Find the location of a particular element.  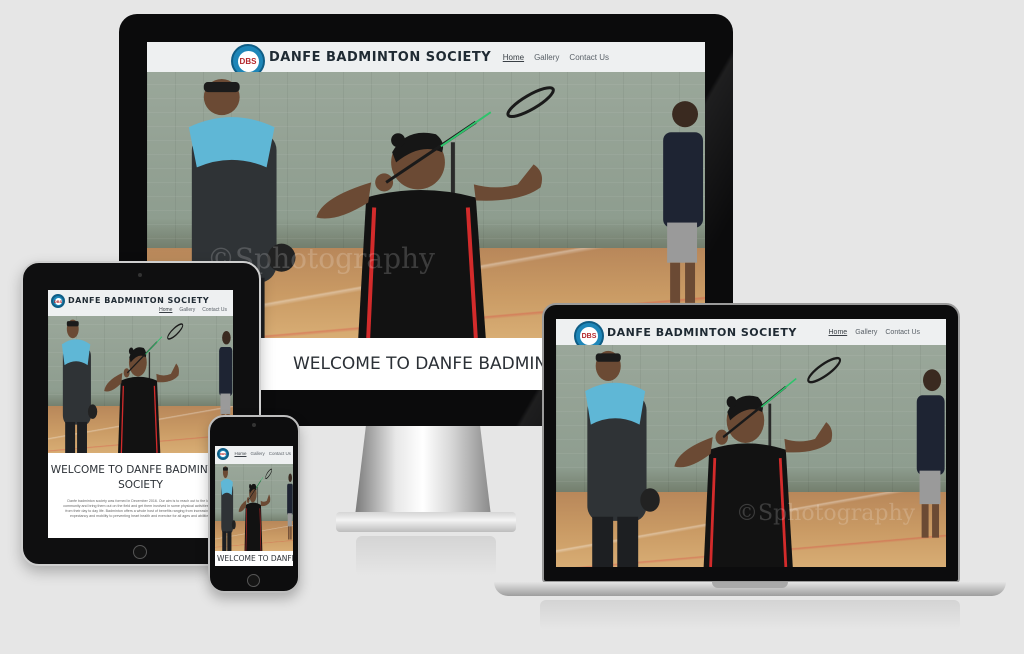

tablet-nav-links: Home Gallery Contact Us is located at coordinates (193, 310).